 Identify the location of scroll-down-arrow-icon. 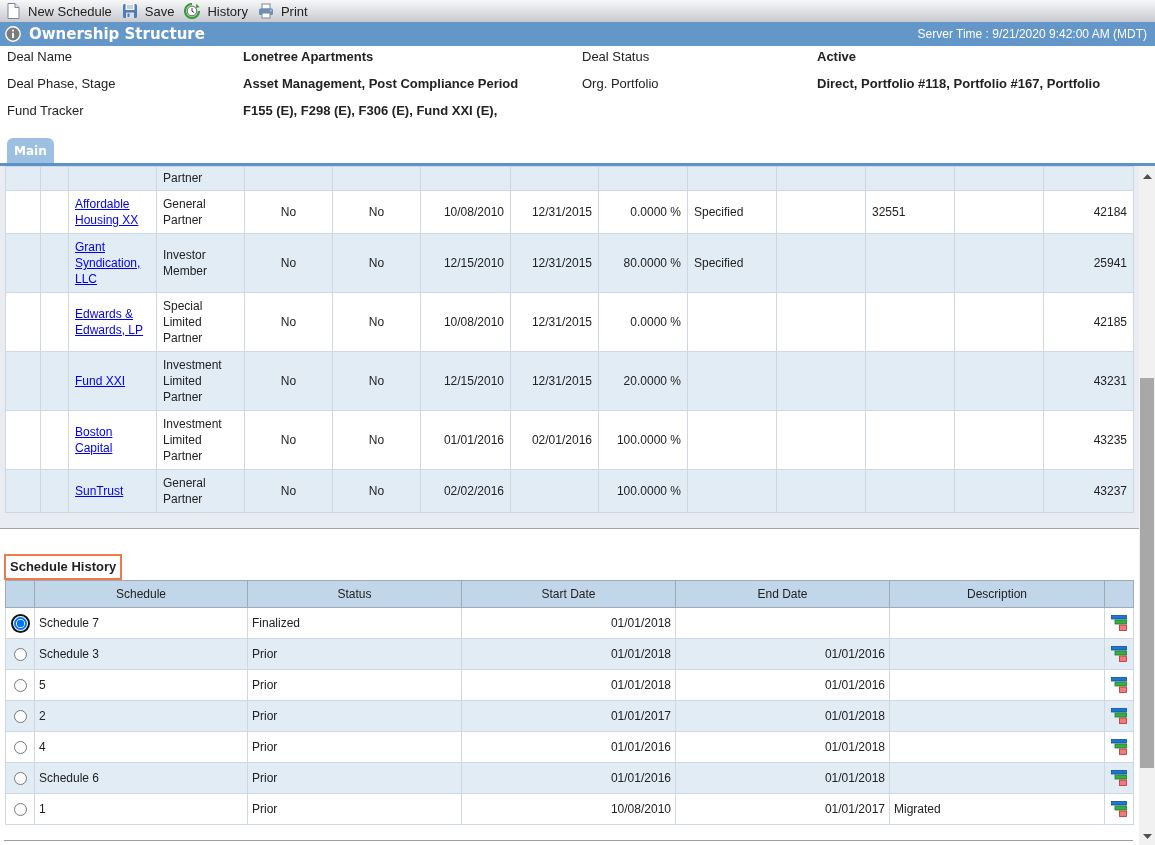
(1147, 836).